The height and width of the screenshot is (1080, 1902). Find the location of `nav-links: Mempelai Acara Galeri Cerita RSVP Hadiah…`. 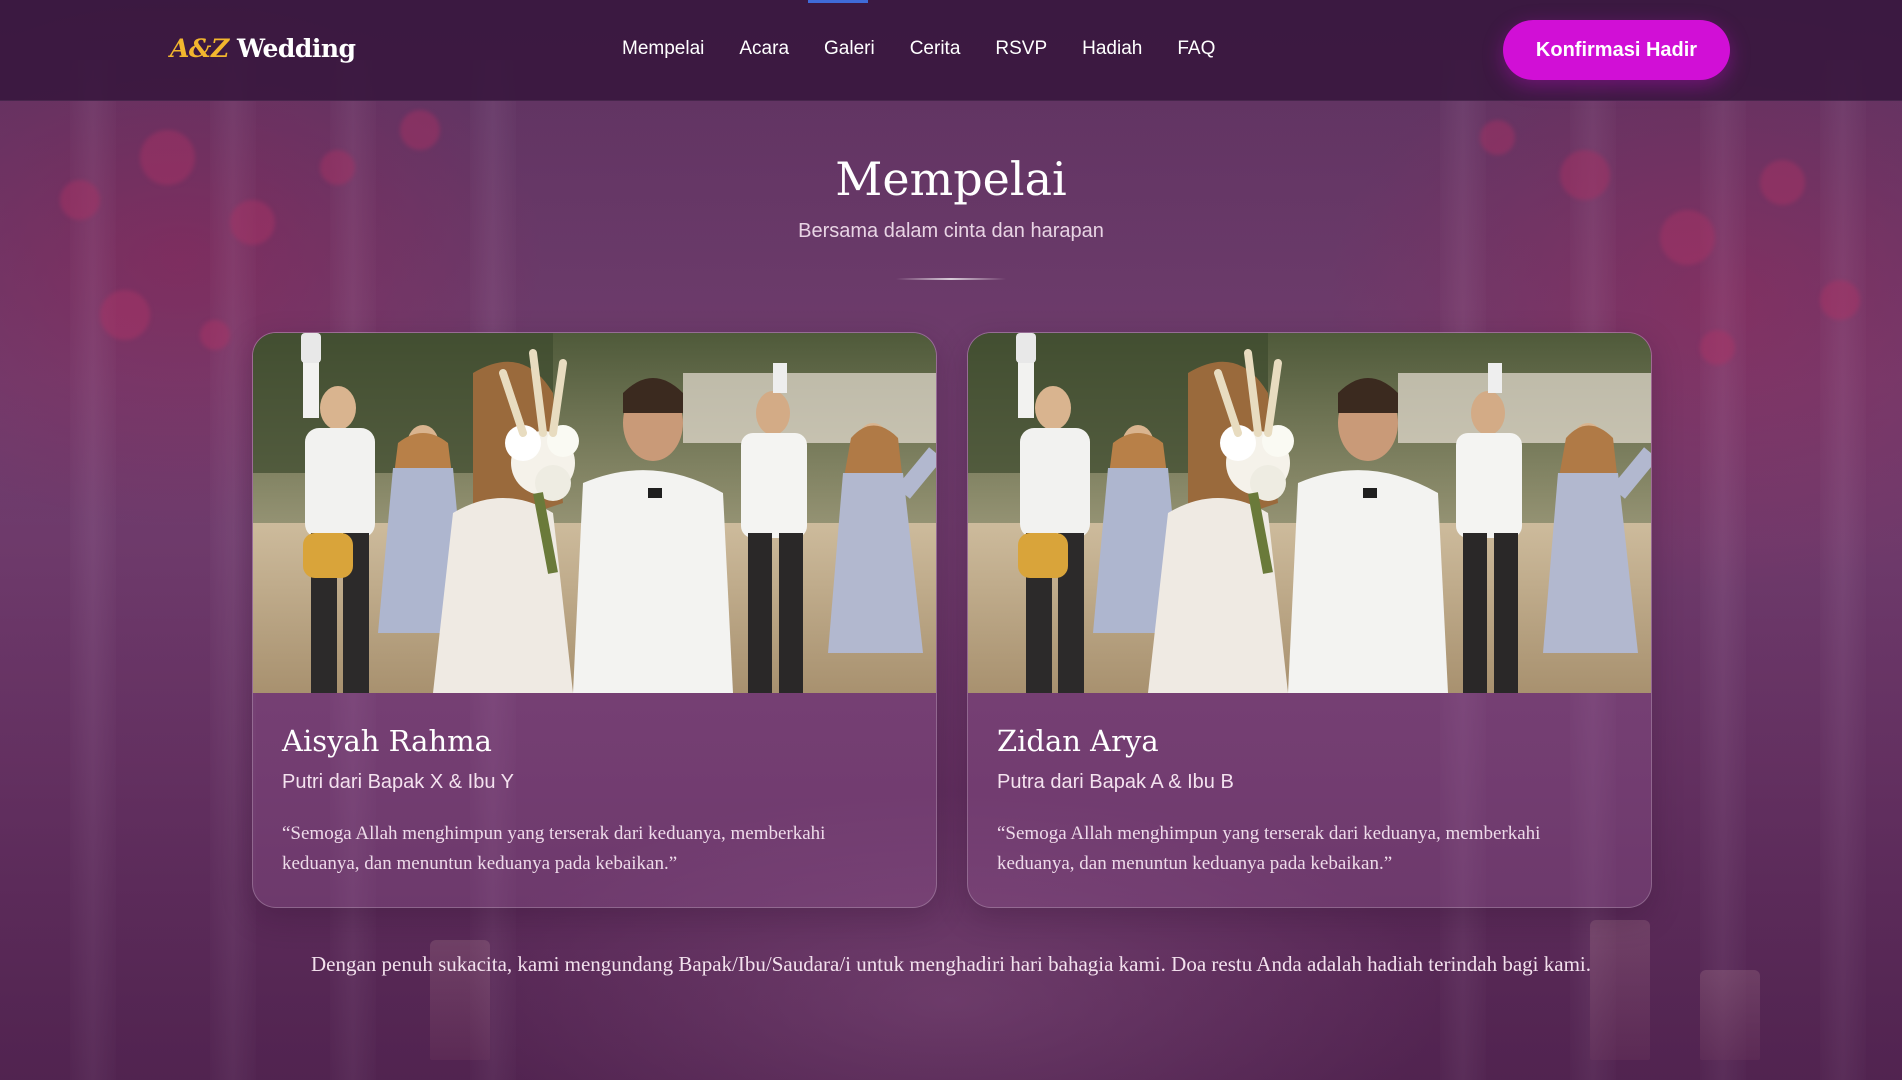

nav-links: Mempelai Acara Galeri Cerita RSVP Hadiah… is located at coordinates (936, 49).